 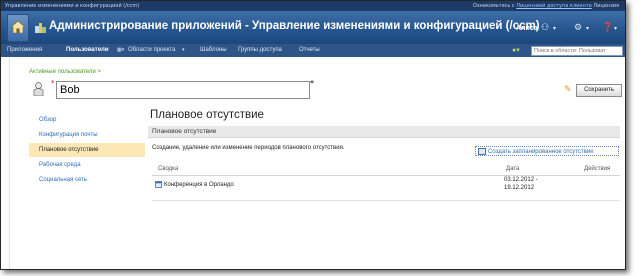 What do you see at coordinates (482, 151) in the screenshot?
I see `calendar-add-icon` at bounding box center [482, 151].